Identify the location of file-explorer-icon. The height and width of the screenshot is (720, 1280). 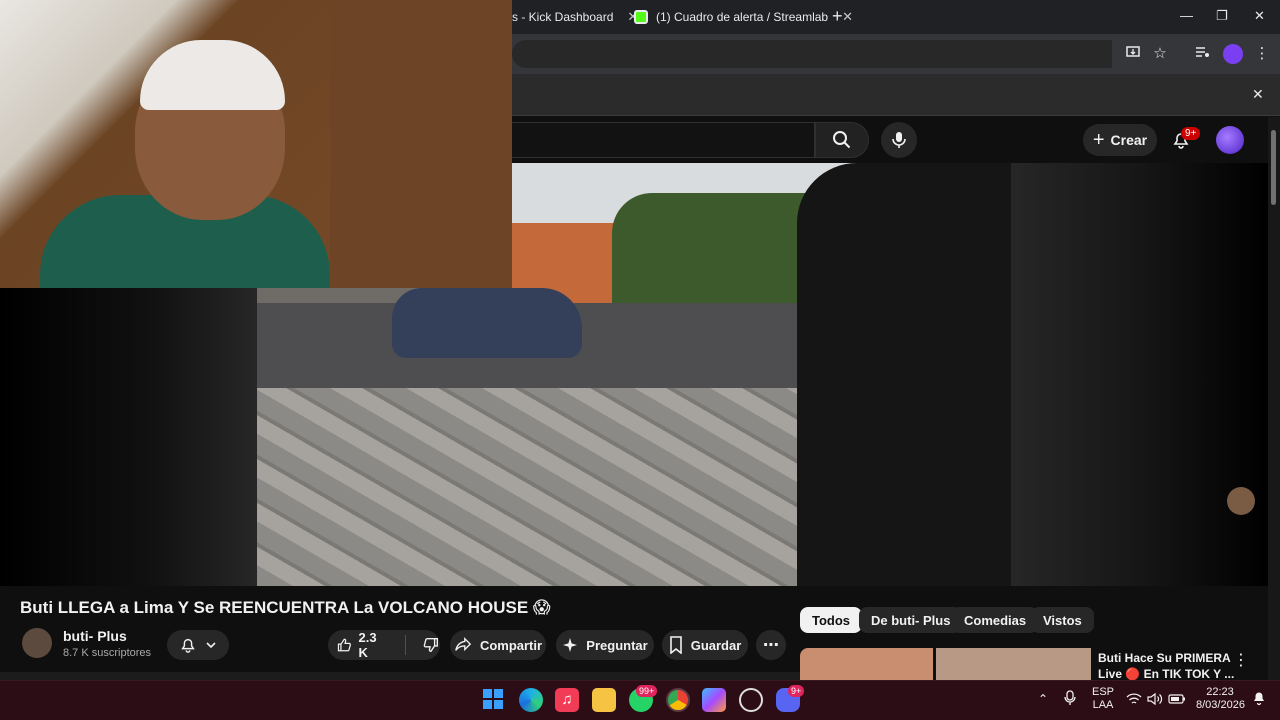
(604, 700).